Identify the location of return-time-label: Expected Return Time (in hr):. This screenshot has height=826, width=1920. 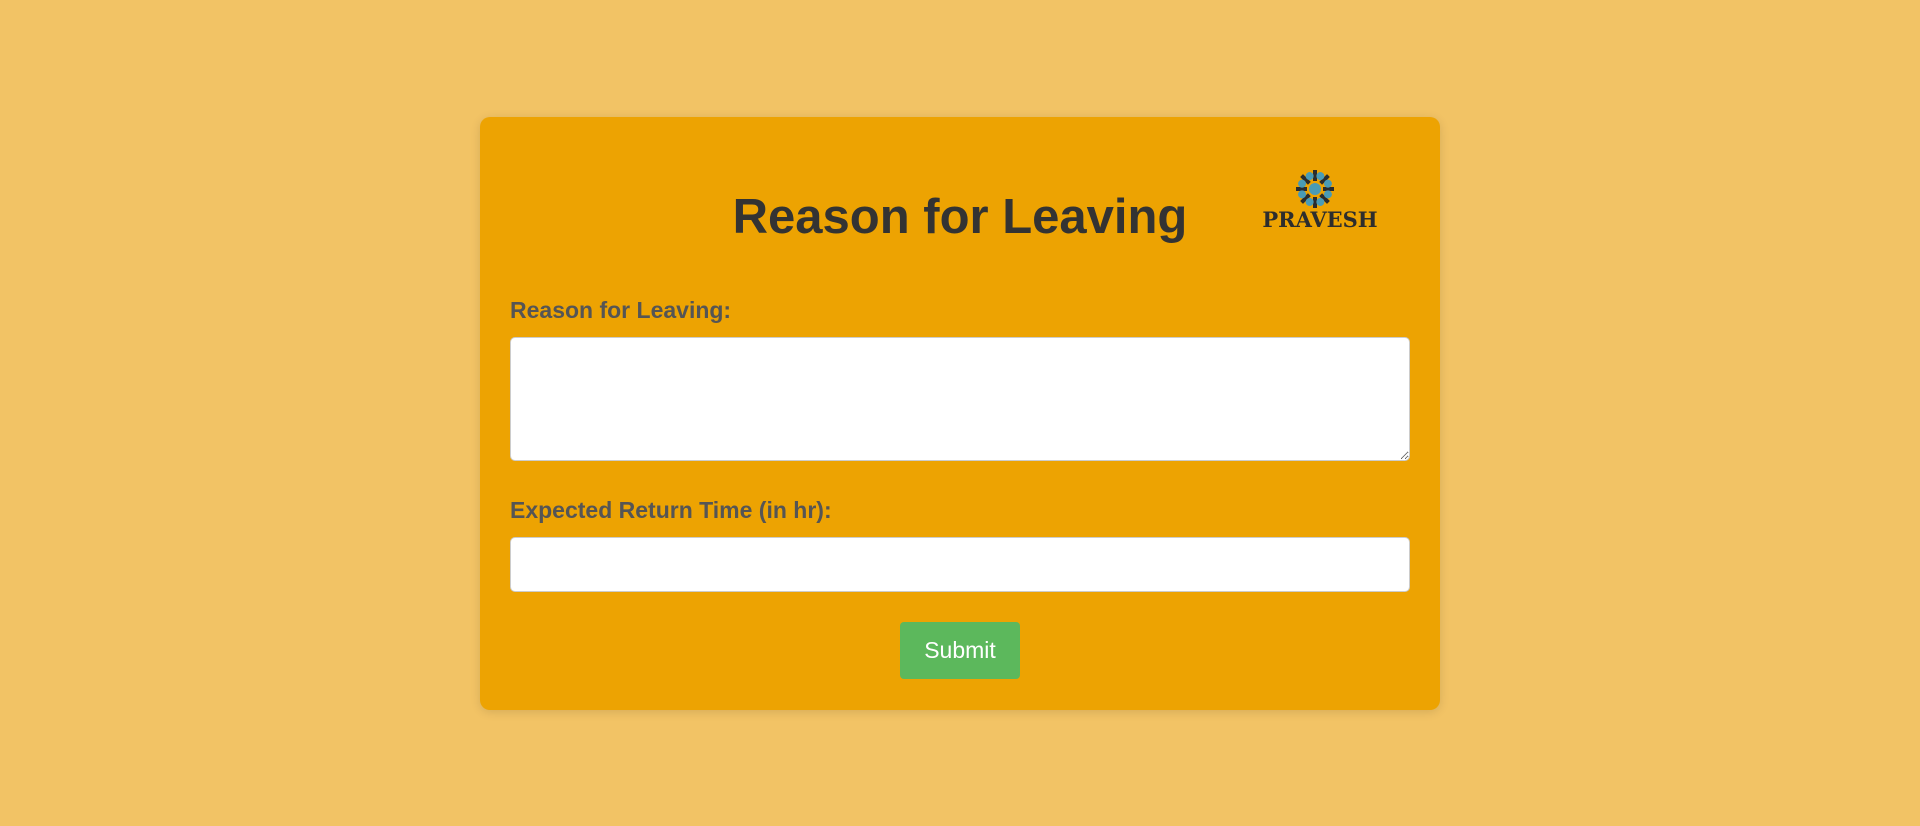
(671, 510).